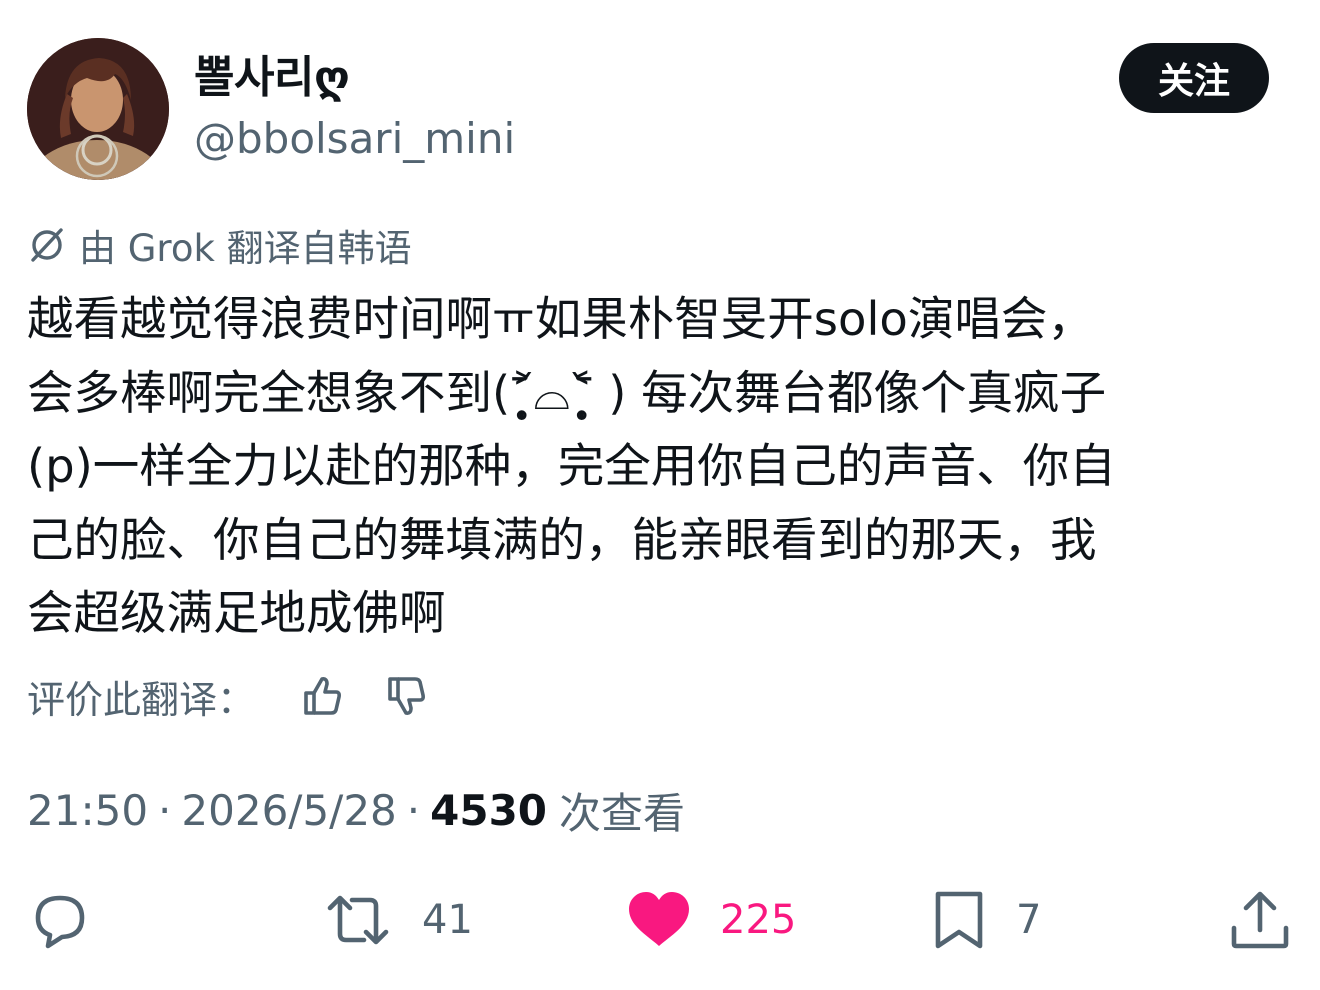  I want to click on thumbs-down-icon, so click(406, 696).